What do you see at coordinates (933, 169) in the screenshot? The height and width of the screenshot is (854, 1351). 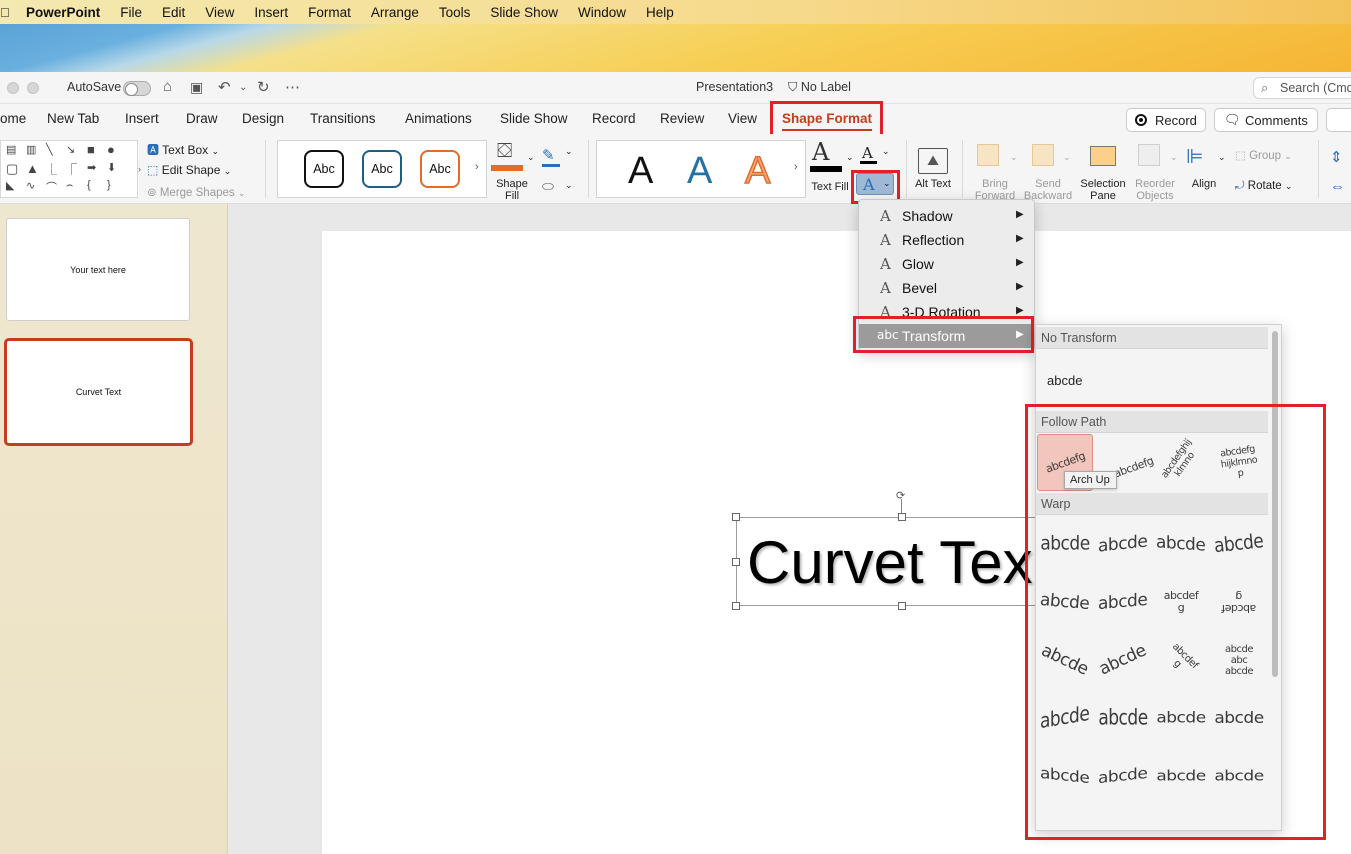 I see `alt-text-button: ⛰ Alt Text` at bounding box center [933, 169].